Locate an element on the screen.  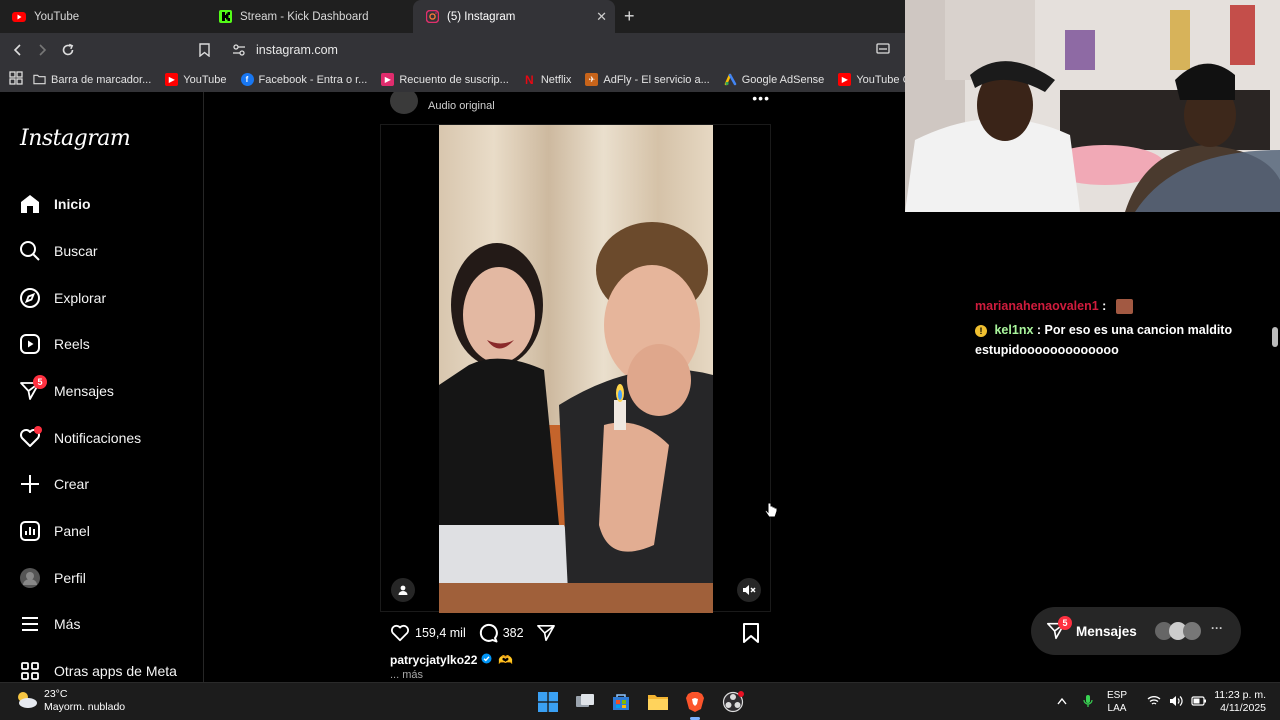
more-options-icon: ••• is located at coordinates (761, 99).